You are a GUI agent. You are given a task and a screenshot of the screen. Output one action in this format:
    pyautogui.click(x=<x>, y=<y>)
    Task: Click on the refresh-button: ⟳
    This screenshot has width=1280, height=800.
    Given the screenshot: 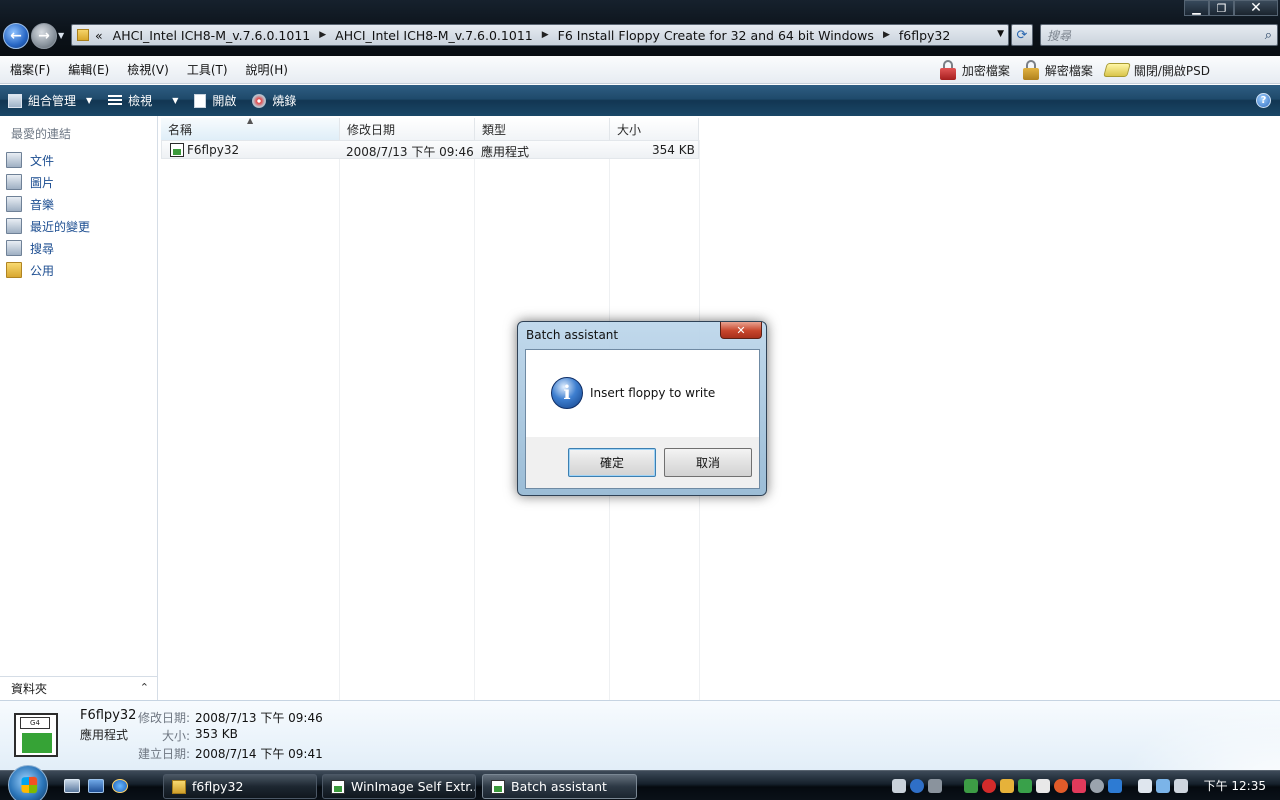 What is the action you would take?
    pyautogui.click(x=1022, y=35)
    